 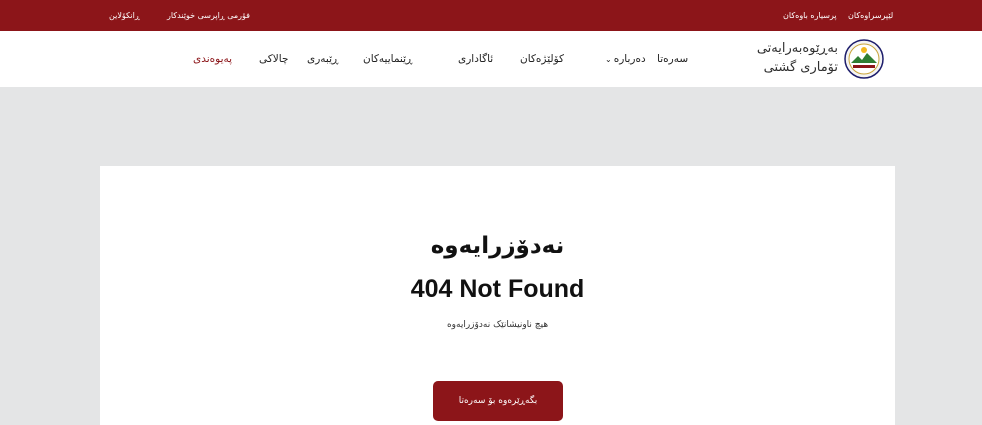 What do you see at coordinates (810, 15) in the screenshot?
I see `topbar-link-faq: پرسیارە باوەکان` at bounding box center [810, 15].